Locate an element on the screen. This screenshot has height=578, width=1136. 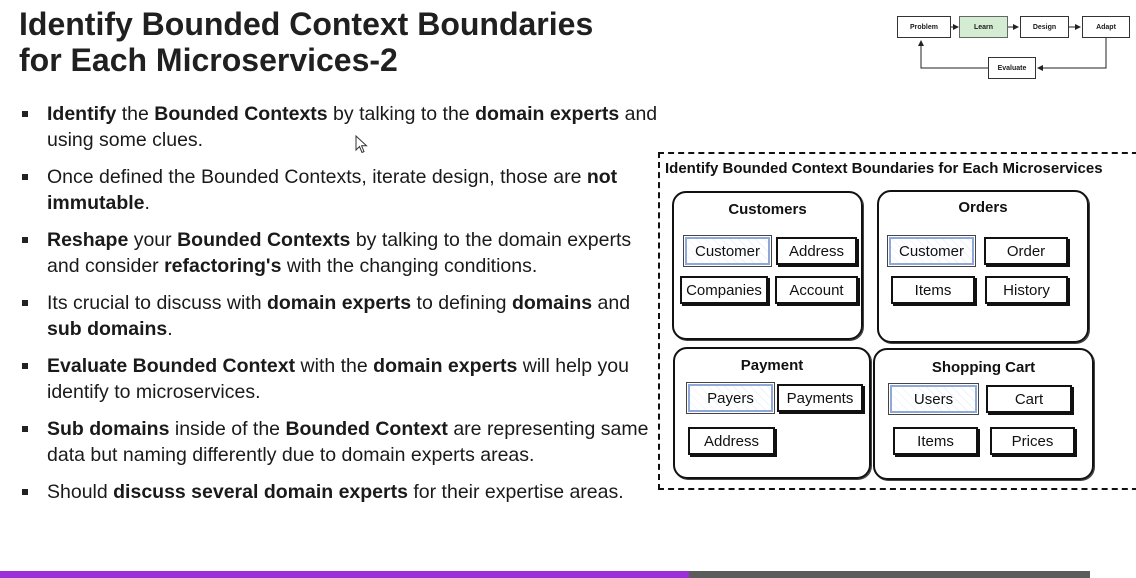
entity-box: Order is located at coordinates (1026, 251).